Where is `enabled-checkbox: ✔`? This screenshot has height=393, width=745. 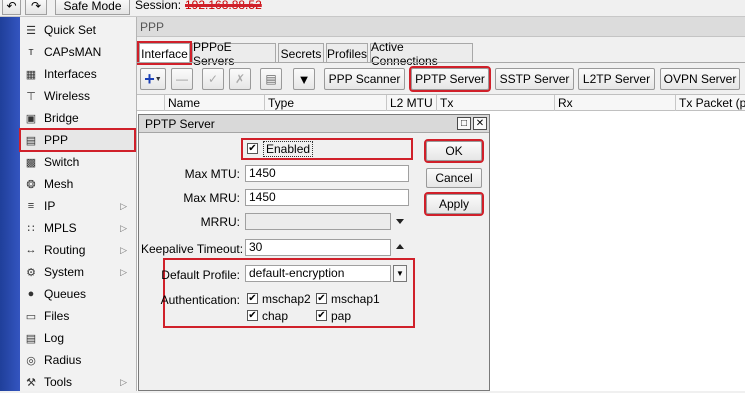
enabled-checkbox: ✔ is located at coordinates (252, 148).